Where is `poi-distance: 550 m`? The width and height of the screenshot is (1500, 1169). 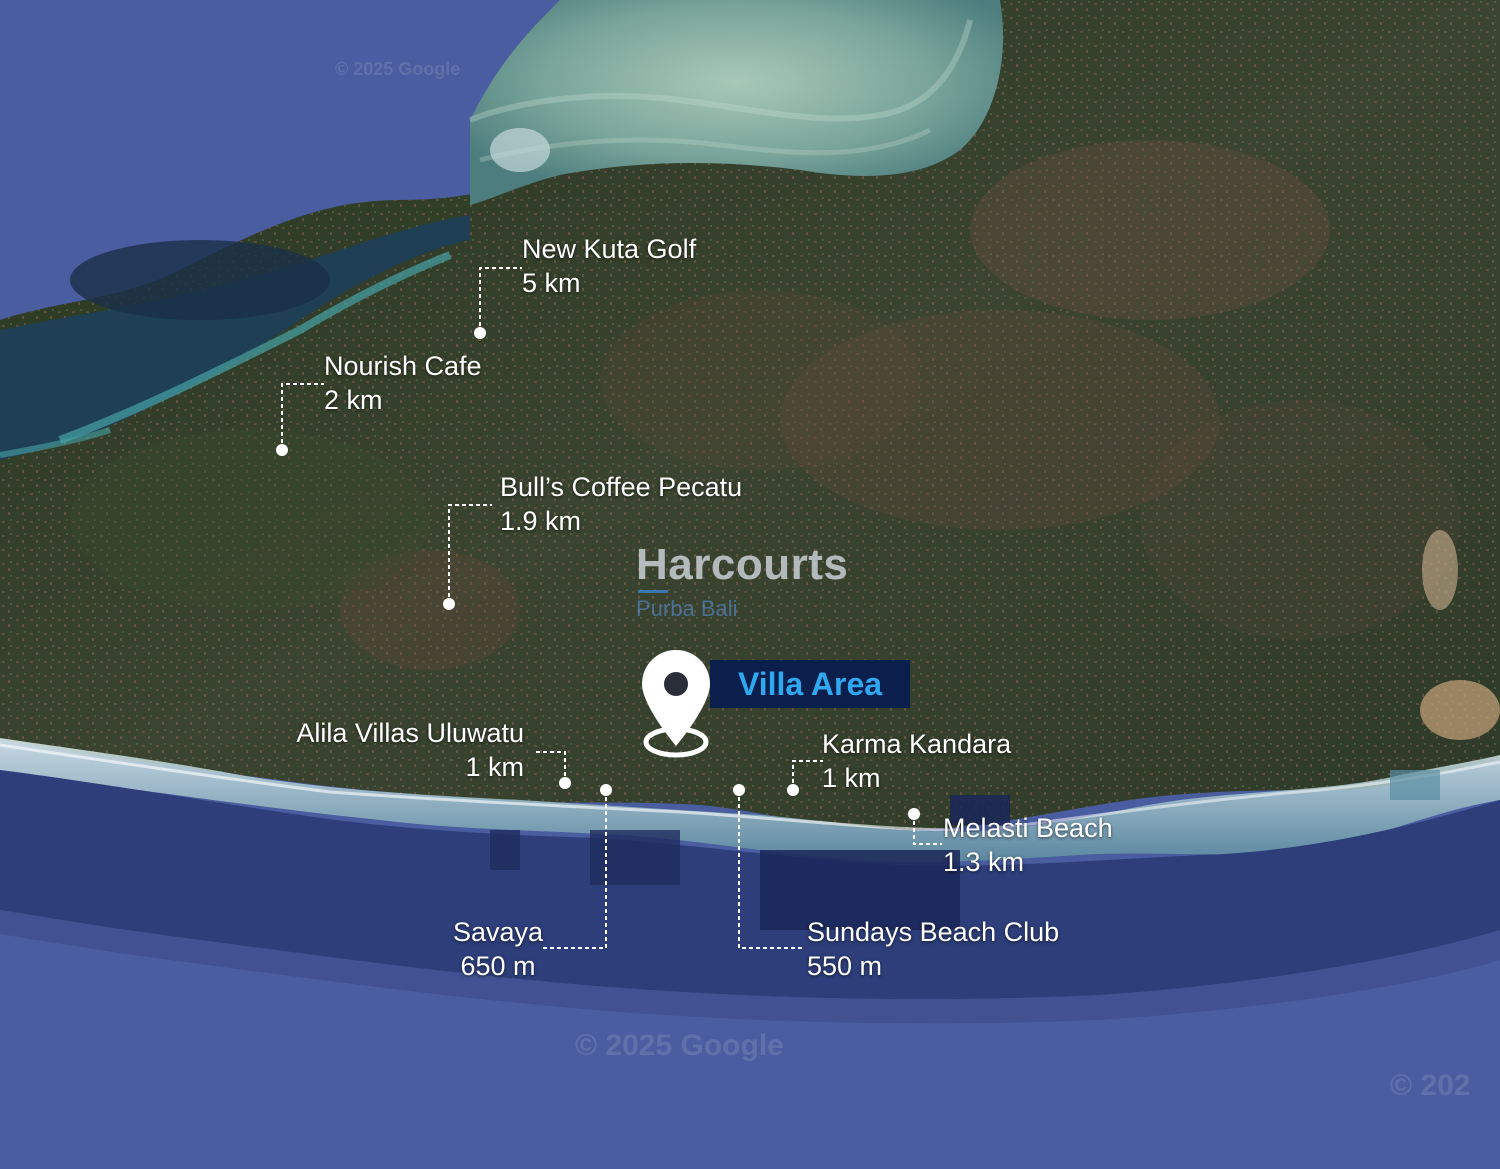 poi-distance: 550 m is located at coordinates (845, 966).